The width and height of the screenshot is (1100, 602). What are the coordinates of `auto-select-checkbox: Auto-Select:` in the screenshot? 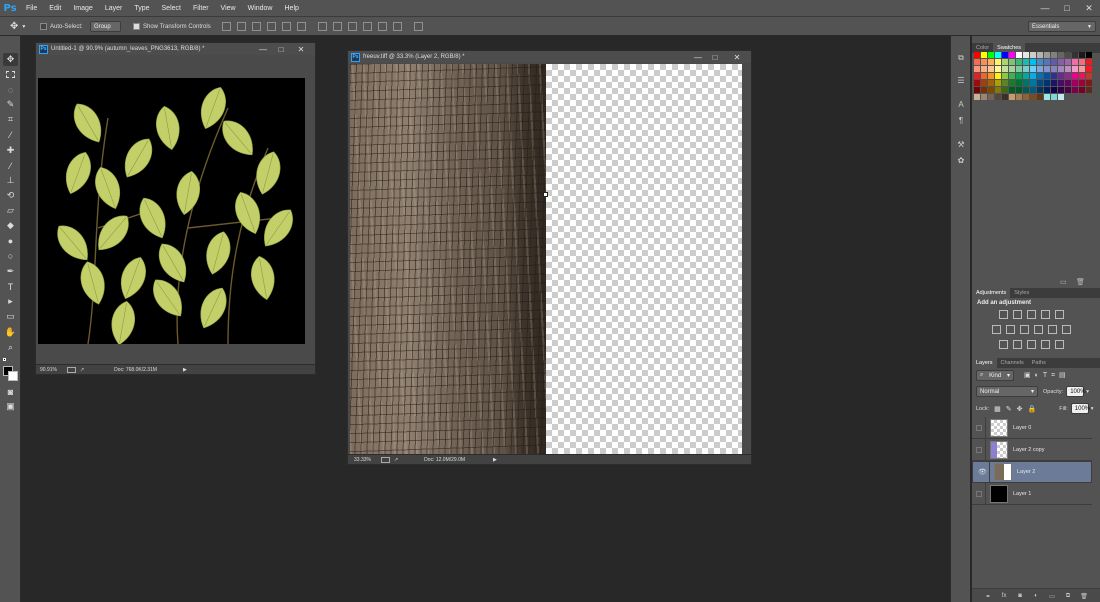 It's located at (61, 26).